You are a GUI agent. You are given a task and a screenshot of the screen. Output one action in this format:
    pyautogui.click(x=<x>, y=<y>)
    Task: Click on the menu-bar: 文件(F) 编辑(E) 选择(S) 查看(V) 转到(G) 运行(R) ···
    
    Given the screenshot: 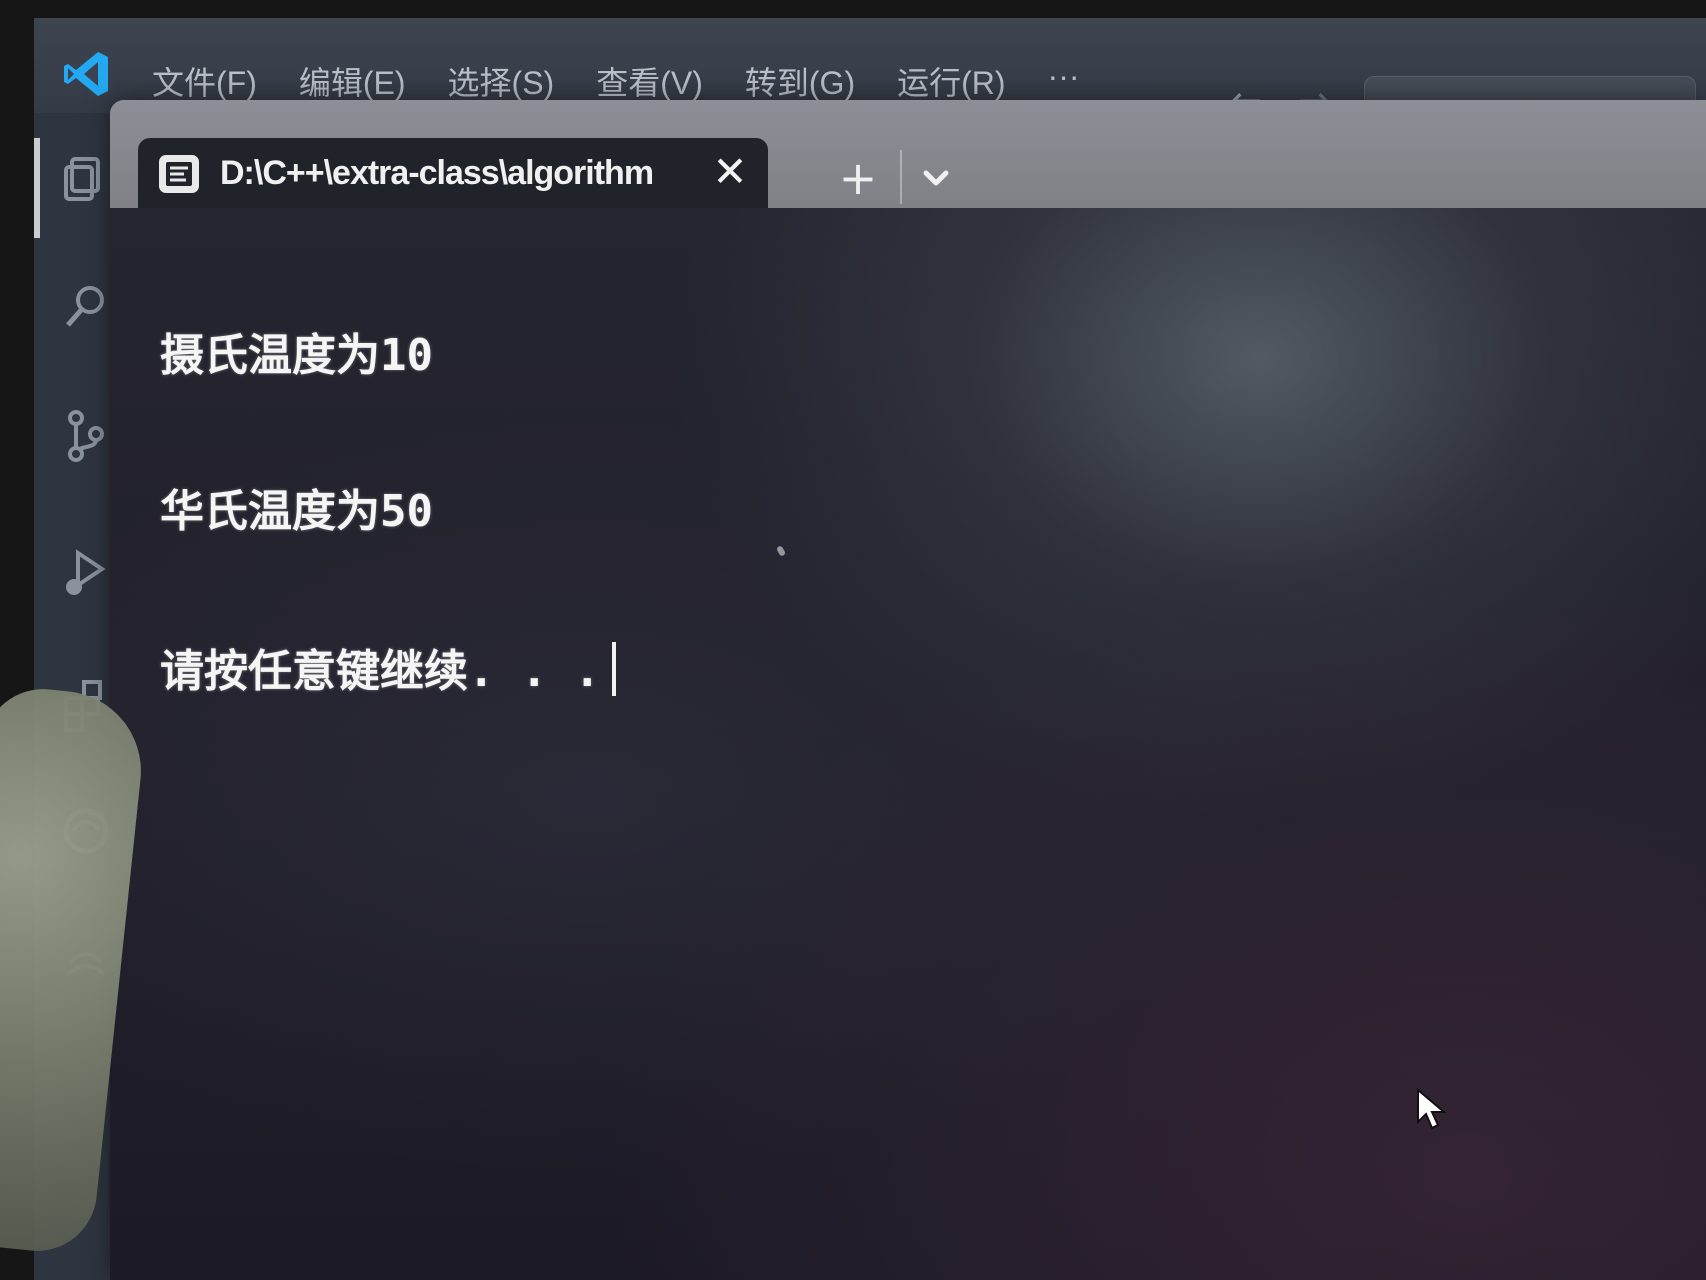 What is the action you would take?
    pyautogui.click(x=616, y=81)
    